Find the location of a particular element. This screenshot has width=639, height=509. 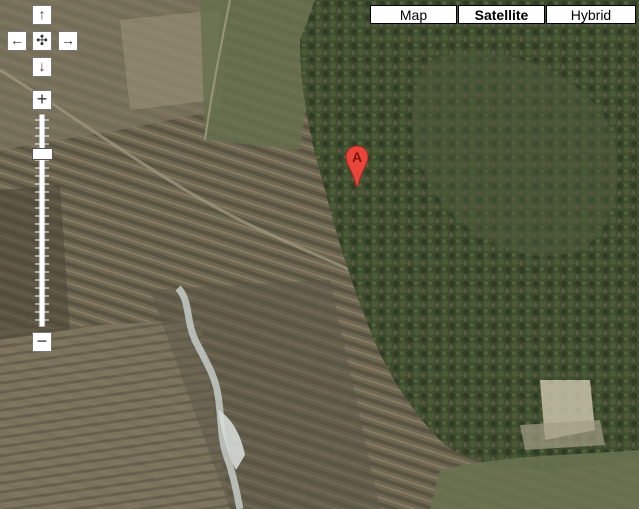

map-type-map-button: Map is located at coordinates (413, 14).